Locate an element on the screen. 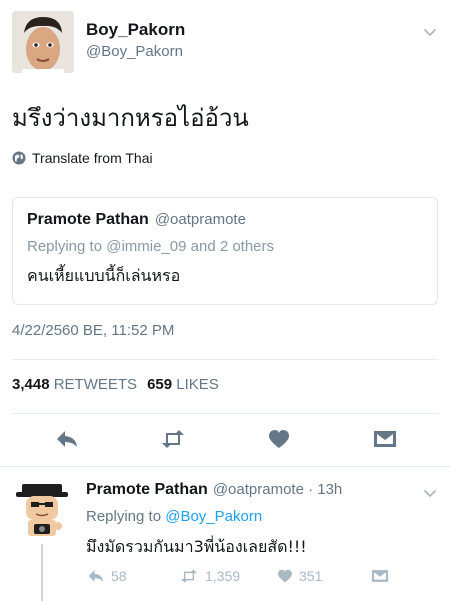 The height and width of the screenshot is (601, 450). handle: @Boy_Pakorn is located at coordinates (134, 51).